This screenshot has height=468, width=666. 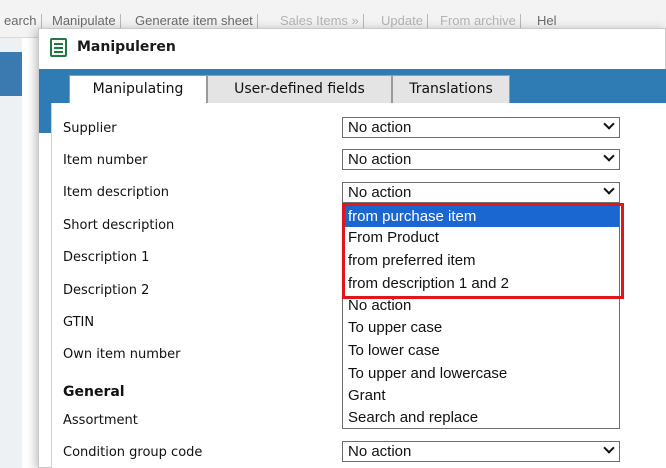 What do you see at coordinates (481, 451) in the screenshot?
I see `condition-group-code-select: No action` at bounding box center [481, 451].